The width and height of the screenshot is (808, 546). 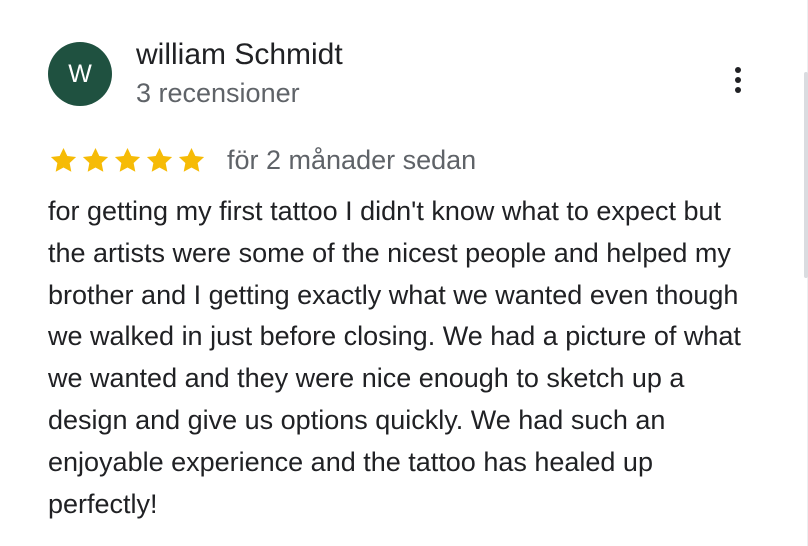 What do you see at coordinates (806, 175) in the screenshot?
I see `scrollbar` at bounding box center [806, 175].